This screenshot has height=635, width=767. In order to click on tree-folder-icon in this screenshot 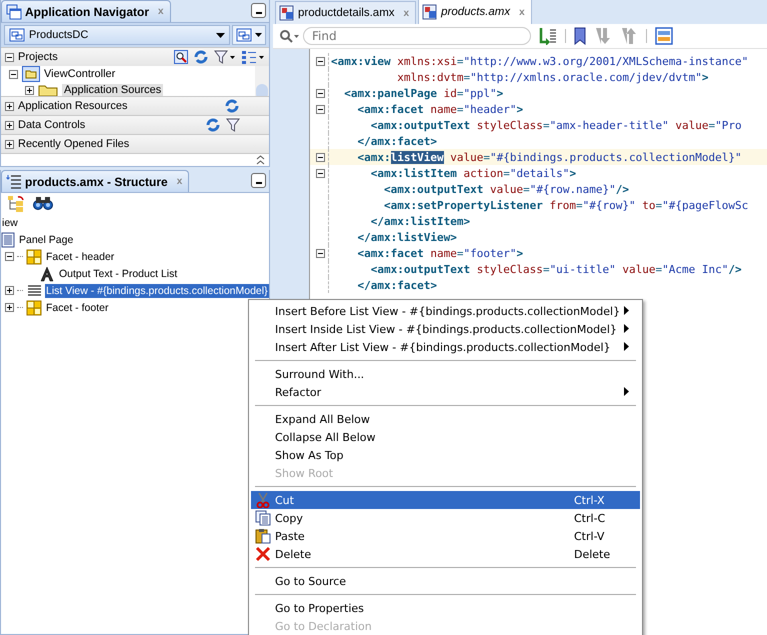, I will do `click(16, 204)`.